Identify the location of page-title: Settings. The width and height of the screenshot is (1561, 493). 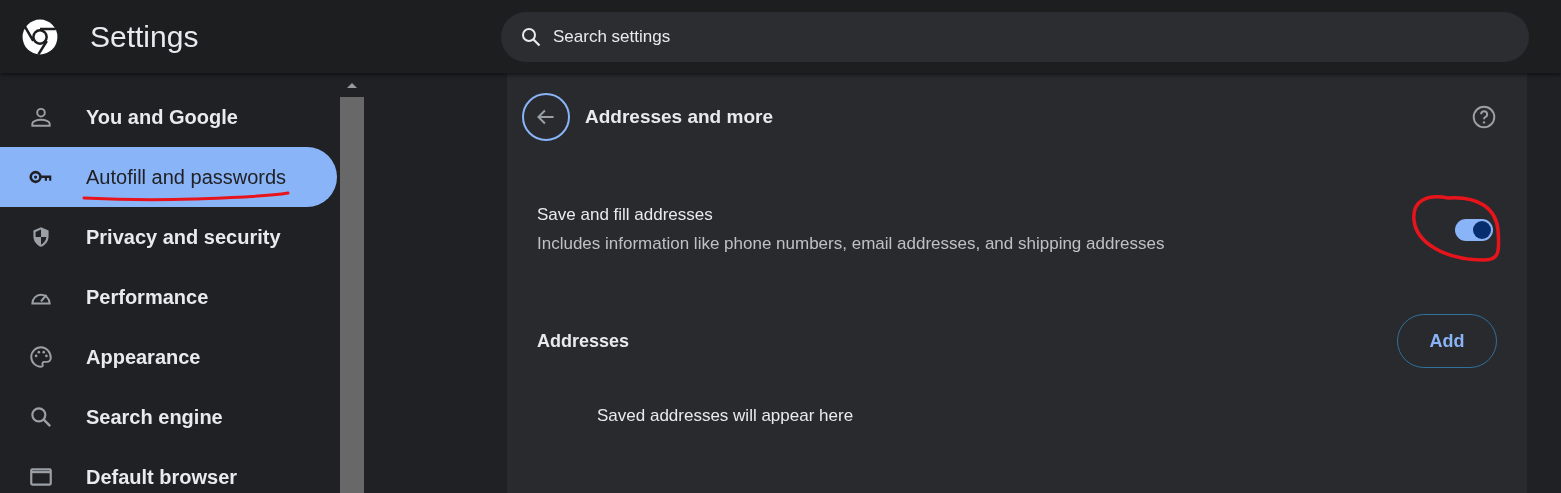
(145, 36).